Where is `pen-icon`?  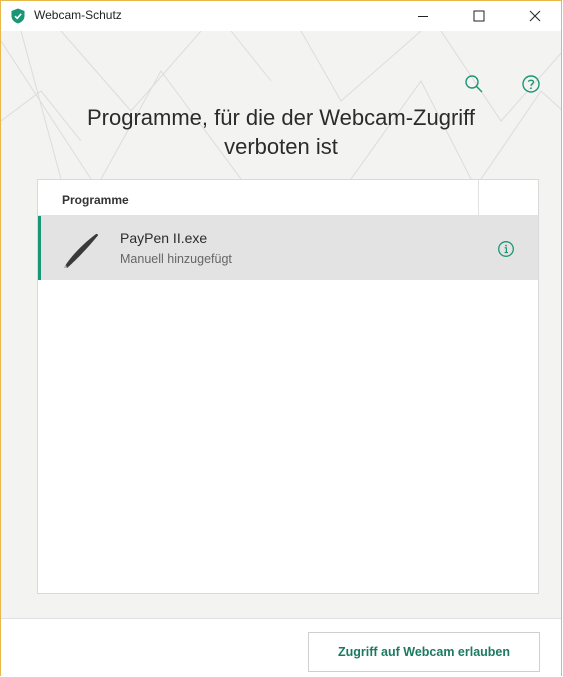
pen-icon is located at coordinates (81, 250).